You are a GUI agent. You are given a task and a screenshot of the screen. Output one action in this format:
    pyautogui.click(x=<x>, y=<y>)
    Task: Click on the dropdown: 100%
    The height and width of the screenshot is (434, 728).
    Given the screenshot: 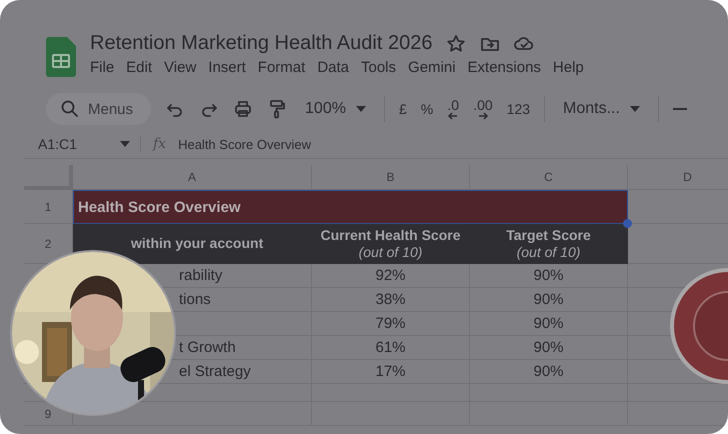 What is the action you would take?
    pyautogui.click(x=335, y=109)
    